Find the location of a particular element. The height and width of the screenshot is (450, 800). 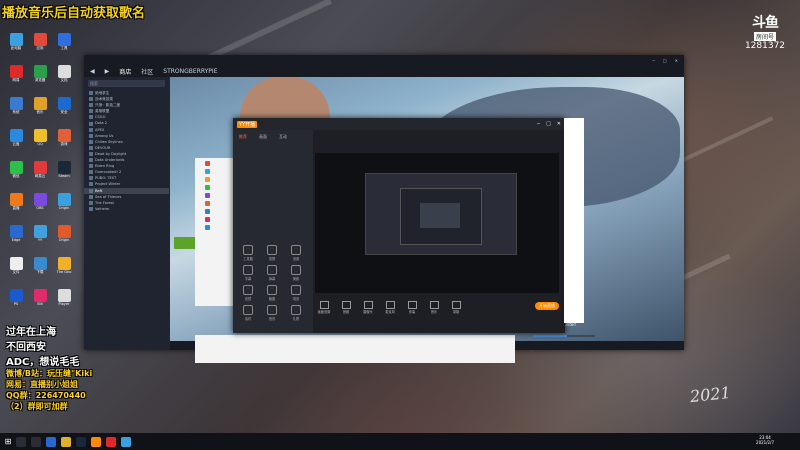

taskbar: ⊞ 23:04 2021/2/7 is located at coordinates (400, 441).